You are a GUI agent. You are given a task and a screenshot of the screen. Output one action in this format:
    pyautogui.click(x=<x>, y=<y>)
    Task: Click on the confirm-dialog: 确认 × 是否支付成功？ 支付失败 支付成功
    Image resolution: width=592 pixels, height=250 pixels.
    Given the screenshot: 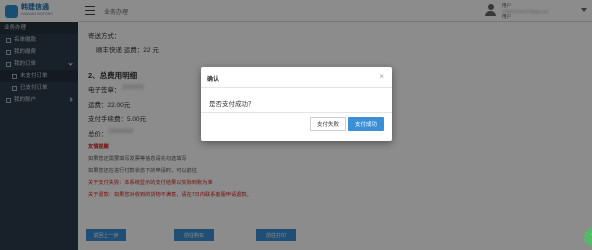 What is the action you would take?
    pyautogui.click(x=296, y=104)
    